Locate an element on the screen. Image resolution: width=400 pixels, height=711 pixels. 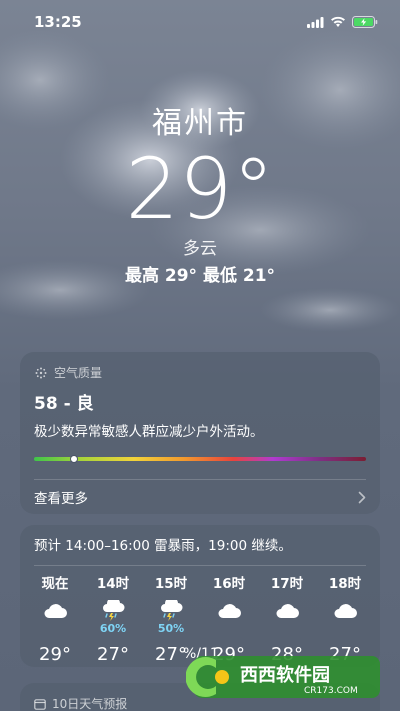
hourly-summary: 预计 14:00–16:00 雷暴雨，19:00 继续。 is located at coordinates (163, 546).